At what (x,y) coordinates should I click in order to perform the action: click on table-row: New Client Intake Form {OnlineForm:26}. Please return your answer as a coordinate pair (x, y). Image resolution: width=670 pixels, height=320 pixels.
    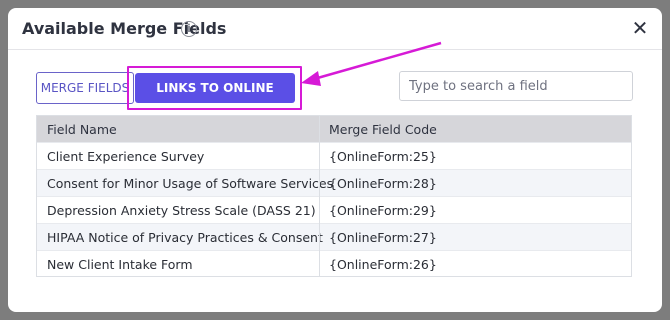
    Looking at the image, I should click on (334, 263).